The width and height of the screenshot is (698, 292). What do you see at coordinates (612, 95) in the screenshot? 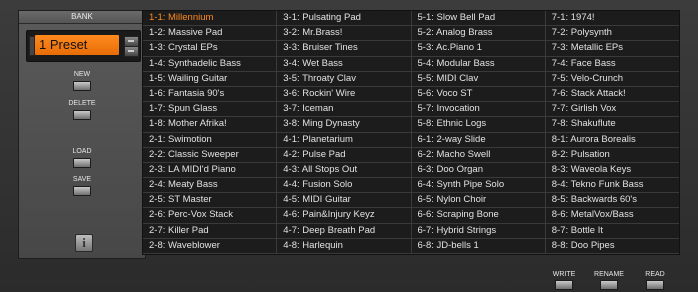
I see `preset-item: 7-6: Stack Attack!` at bounding box center [612, 95].